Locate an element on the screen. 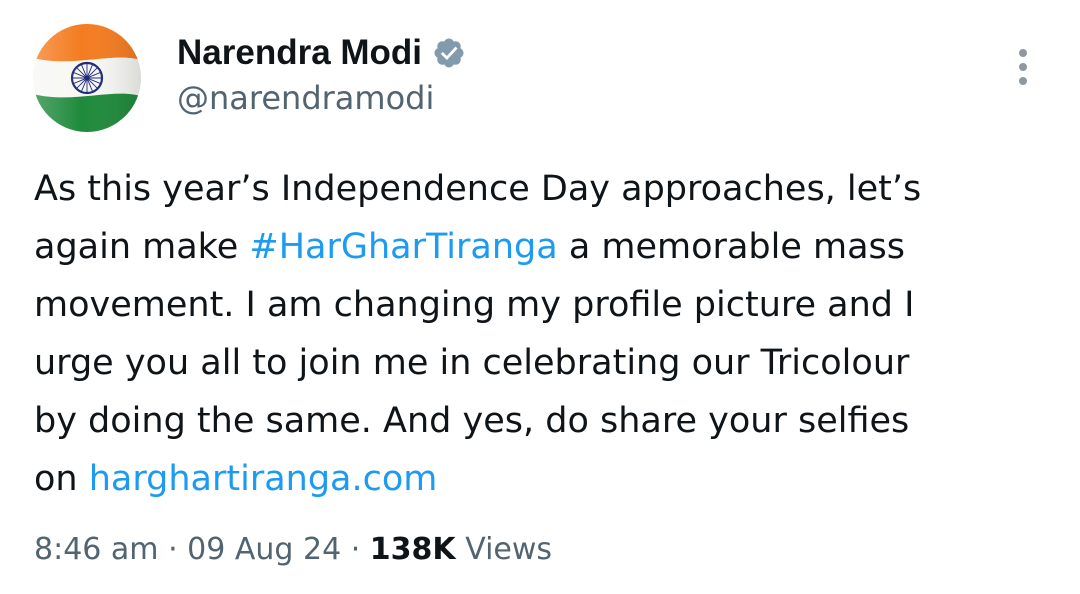  more-options-button is located at coordinates (1023, 67).